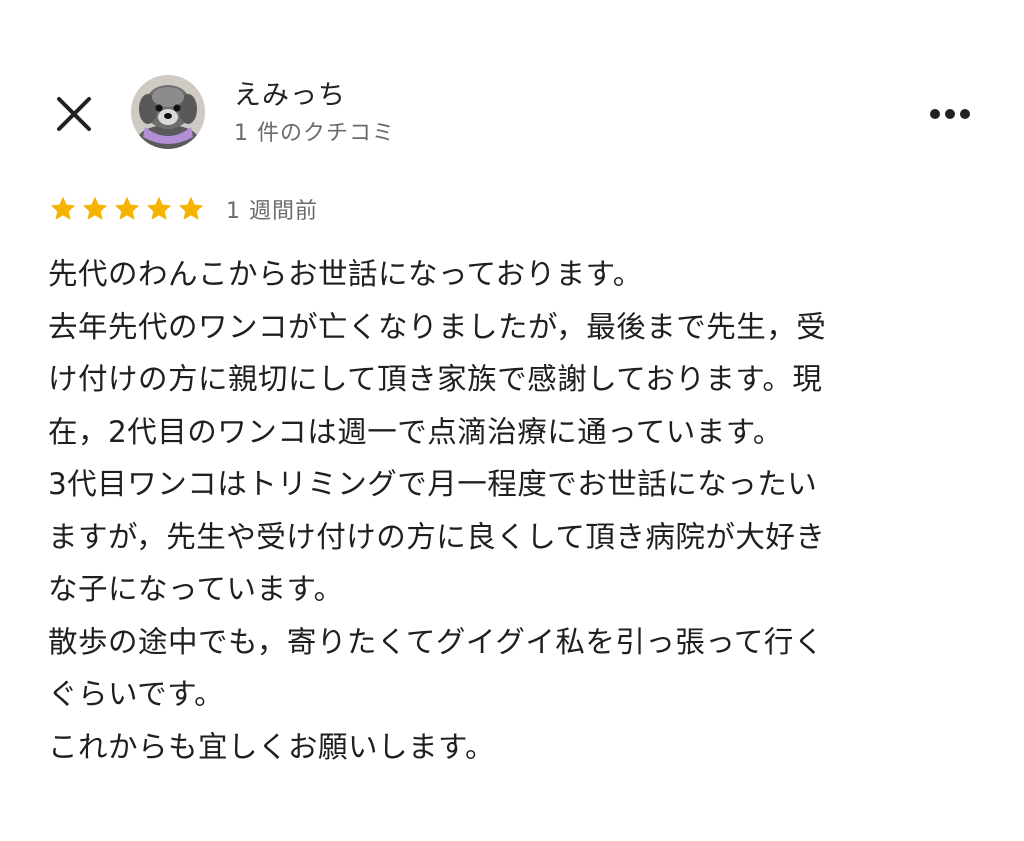 This screenshot has width=1024, height=841. I want to click on more-horizontal-icon, so click(950, 114).